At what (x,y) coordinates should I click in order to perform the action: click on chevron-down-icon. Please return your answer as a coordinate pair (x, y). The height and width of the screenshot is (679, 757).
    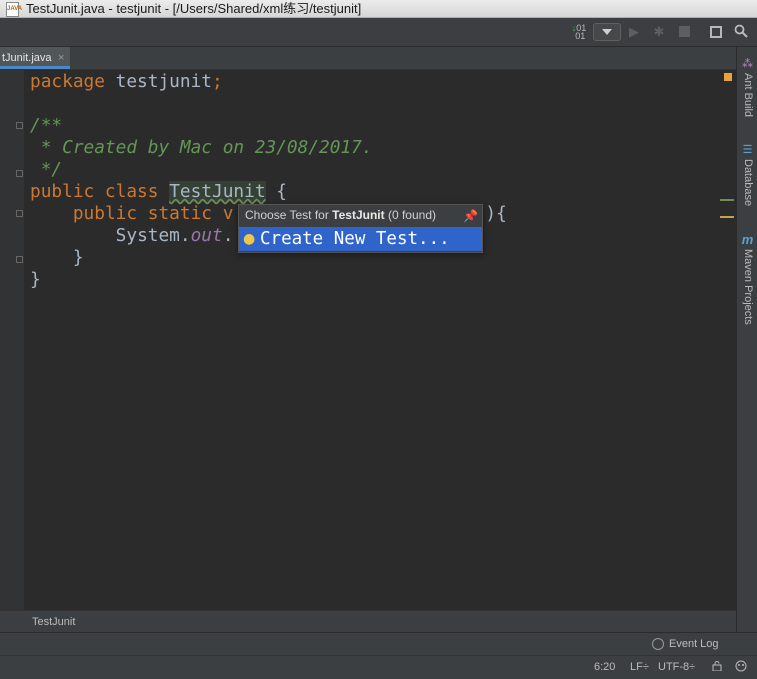
    Looking at the image, I should click on (607, 32).